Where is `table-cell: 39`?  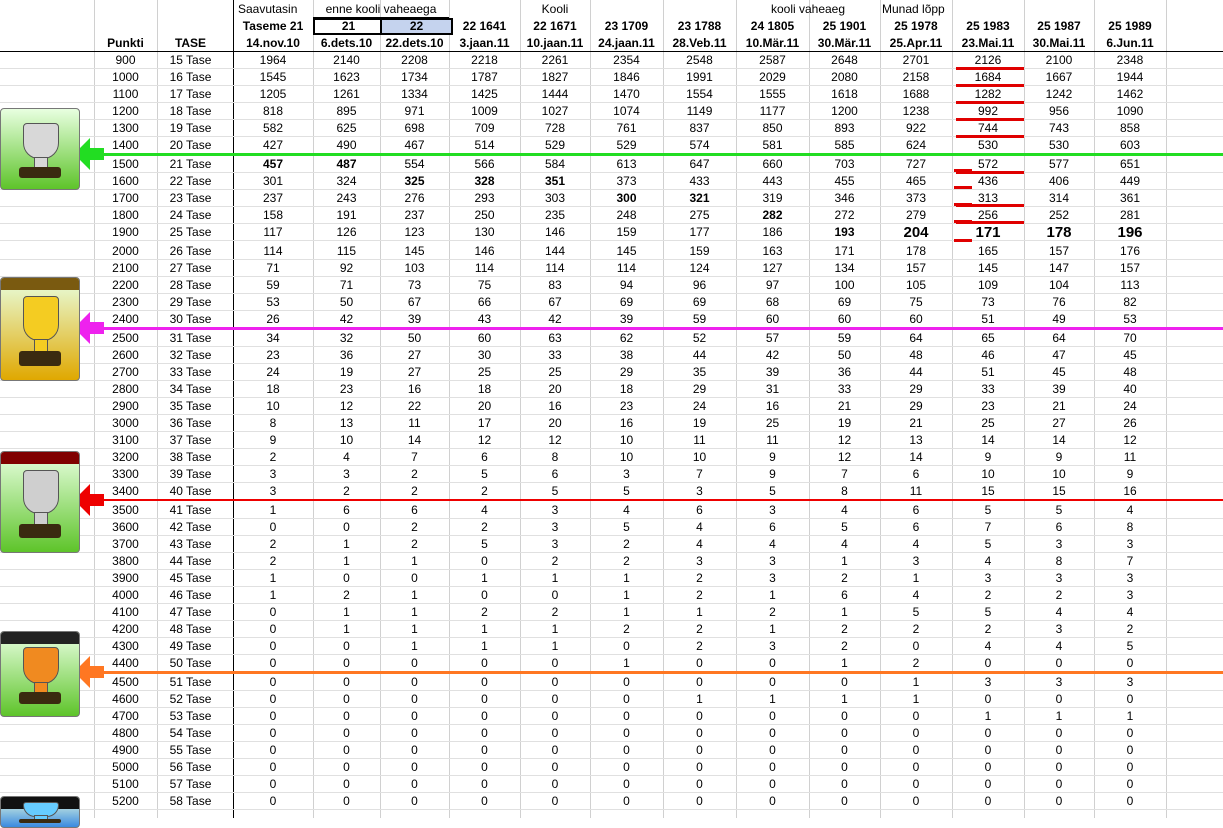
table-cell: 39 is located at coordinates (772, 372).